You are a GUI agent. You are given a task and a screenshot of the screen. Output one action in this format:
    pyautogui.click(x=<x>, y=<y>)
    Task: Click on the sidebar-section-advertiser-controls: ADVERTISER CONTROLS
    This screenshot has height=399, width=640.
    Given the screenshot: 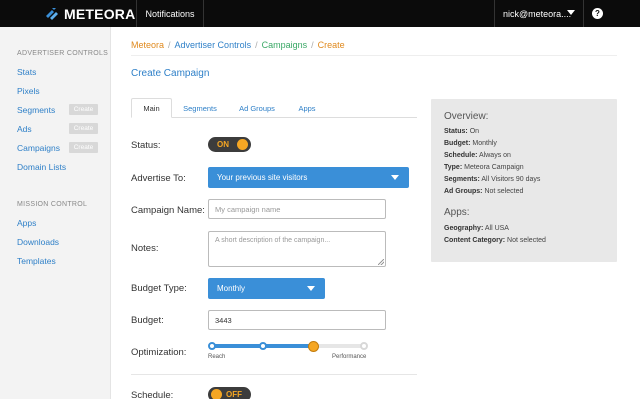 What is the action you would take?
    pyautogui.click(x=63, y=53)
    